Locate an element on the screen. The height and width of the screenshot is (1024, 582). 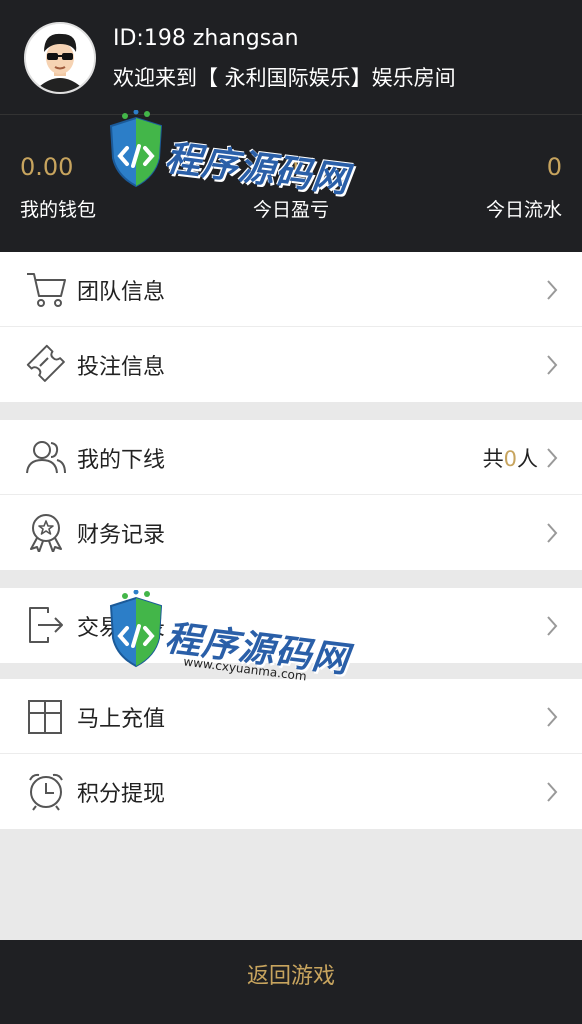
menu-item-finance-records: 财务记录 is located at coordinates (291, 532).